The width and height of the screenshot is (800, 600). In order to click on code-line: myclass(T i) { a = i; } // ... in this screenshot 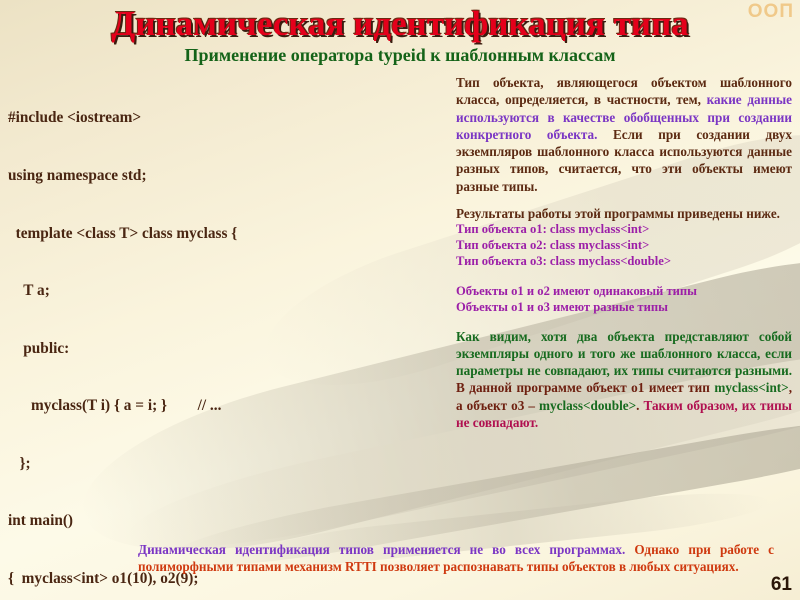, I will do `click(115, 406)`.